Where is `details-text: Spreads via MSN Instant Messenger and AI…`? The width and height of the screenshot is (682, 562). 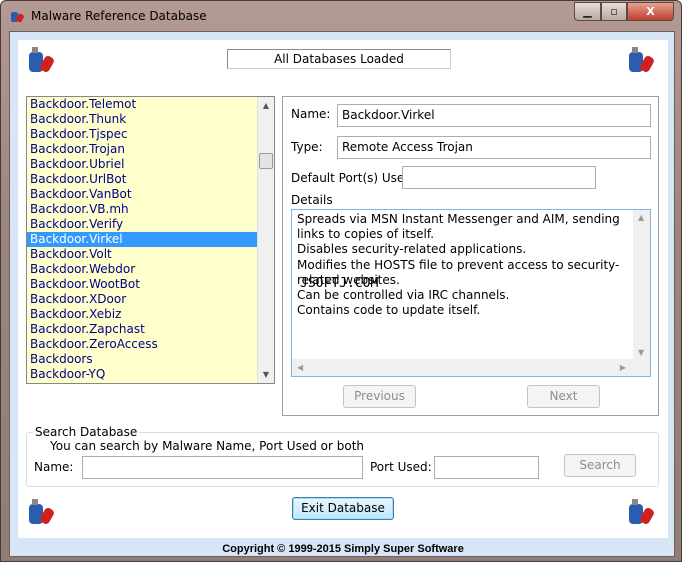
details-text: Spreads via MSN Instant Messenger and AI… is located at coordinates (462, 265).